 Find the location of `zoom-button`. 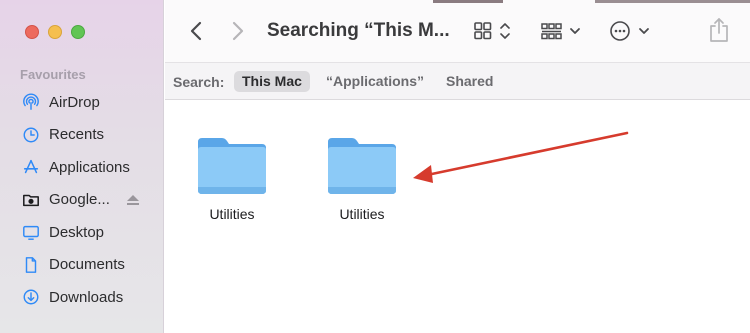

zoom-button is located at coordinates (78, 32).